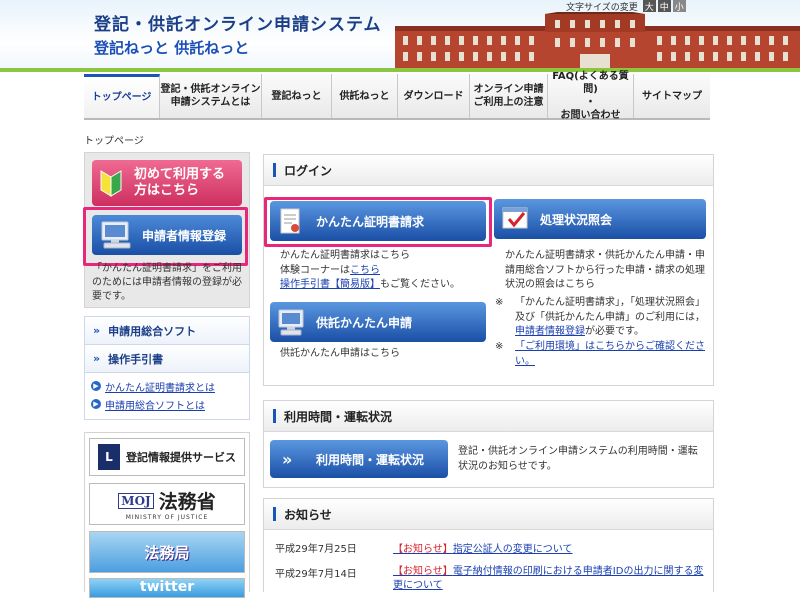 The height and width of the screenshot is (598, 800). What do you see at coordinates (155, 404) in the screenshot?
I see `link-about-sogo-text: 申請用総合ソフトとは` at bounding box center [155, 404].